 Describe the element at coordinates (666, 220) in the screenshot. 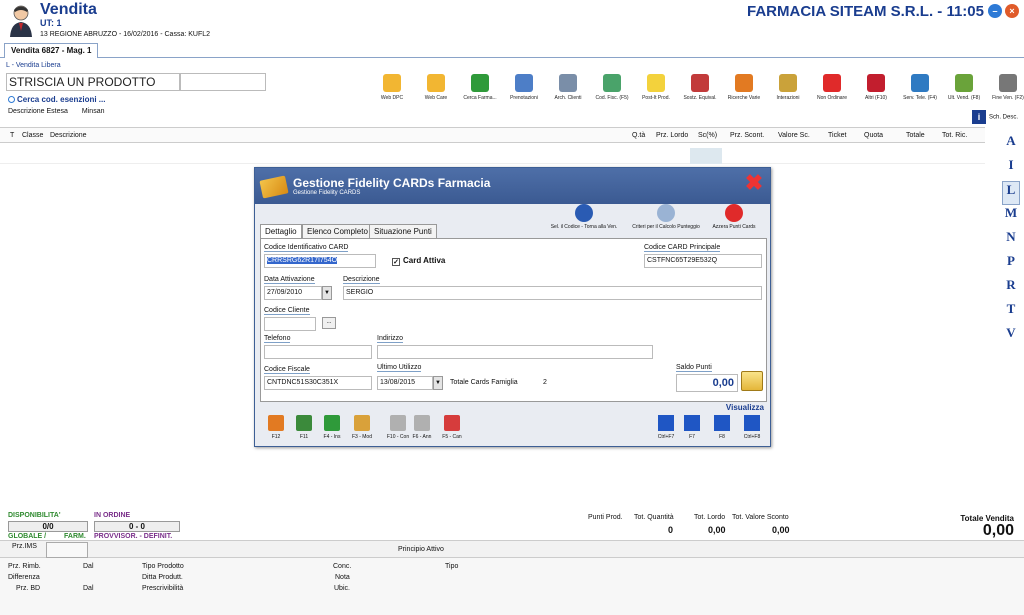

I see `dialog-action-2: Criteri per il Calcolo Punteggio` at that location.